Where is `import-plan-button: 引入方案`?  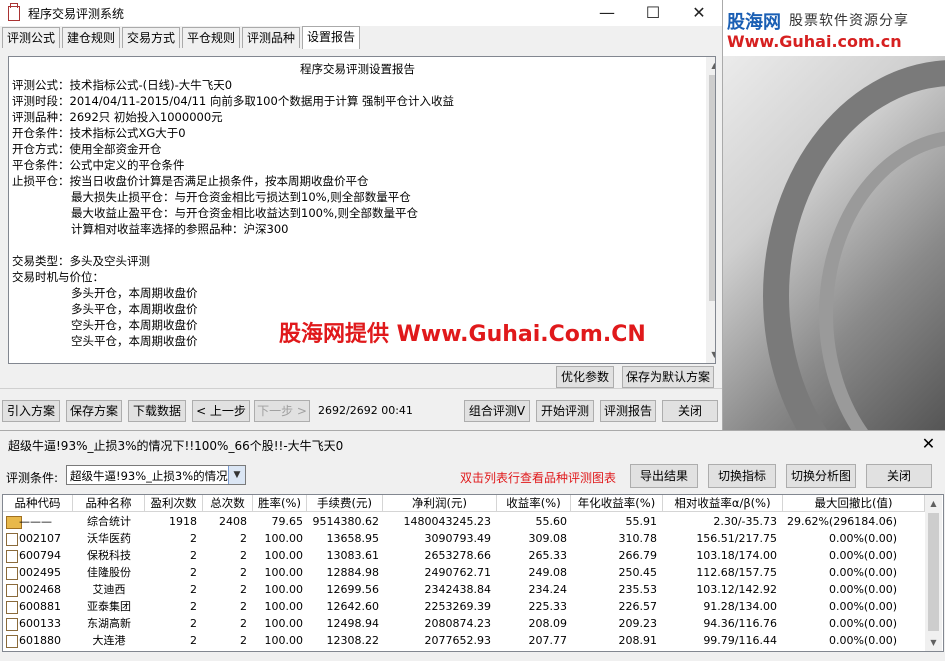 import-plan-button: 引入方案 is located at coordinates (31, 411).